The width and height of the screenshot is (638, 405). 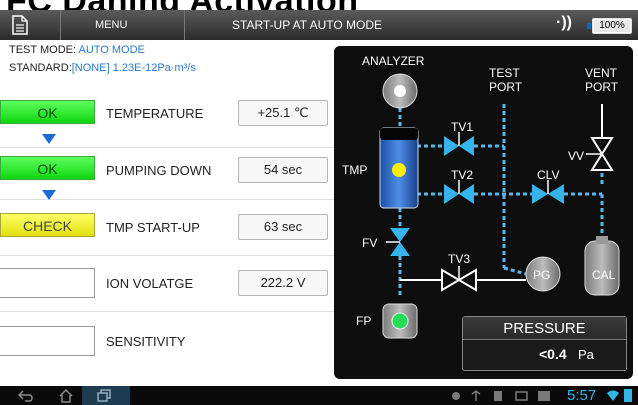 What do you see at coordinates (146, 341) in the screenshot?
I see `row-label: SENSITIVITY` at bounding box center [146, 341].